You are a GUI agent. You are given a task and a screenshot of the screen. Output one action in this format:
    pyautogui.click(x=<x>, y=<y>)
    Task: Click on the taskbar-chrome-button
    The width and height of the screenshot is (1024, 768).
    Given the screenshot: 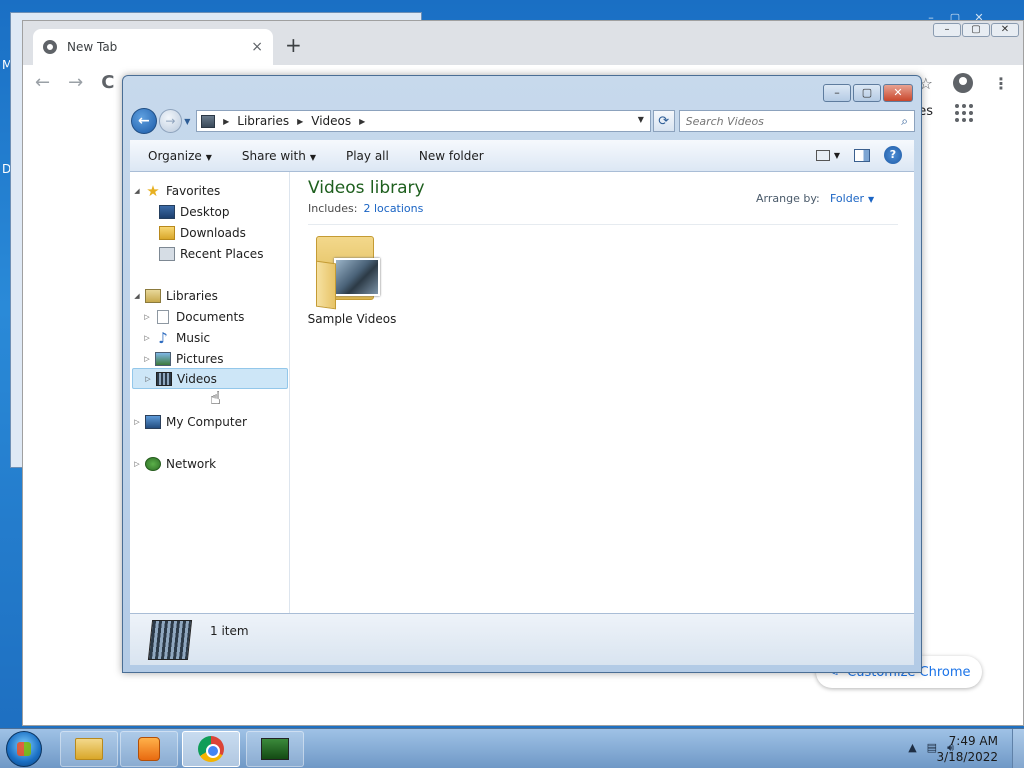 What is the action you would take?
    pyautogui.click(x=211, y=749)
    